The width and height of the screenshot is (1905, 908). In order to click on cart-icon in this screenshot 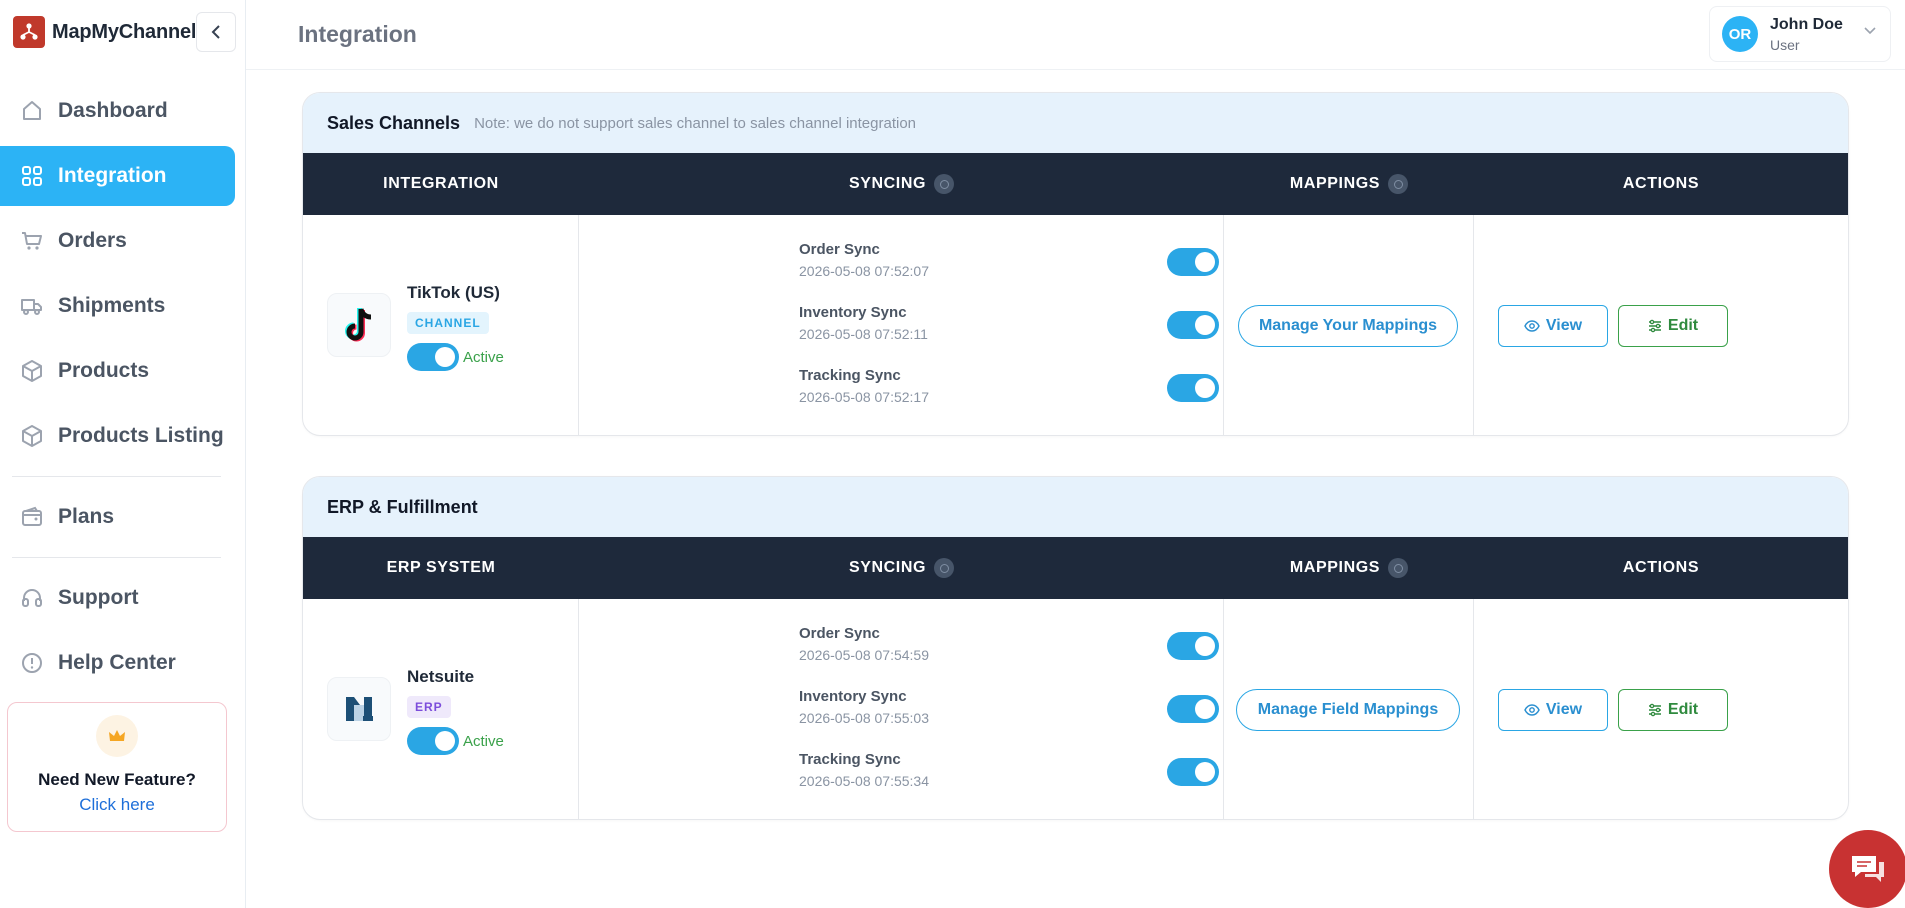, I will do `click(32, 241)`.